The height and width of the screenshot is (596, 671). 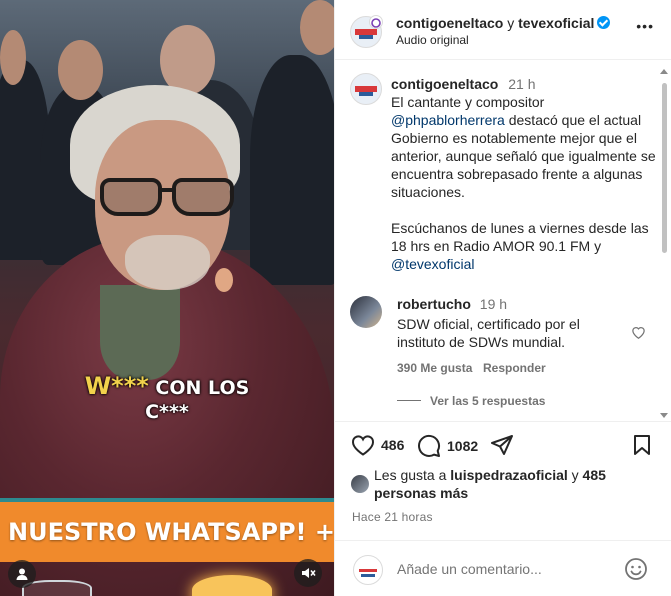 What do you see at coordinates (292, 170) in the screenshot?
I see `background-person` at bounding box center [292, 170].